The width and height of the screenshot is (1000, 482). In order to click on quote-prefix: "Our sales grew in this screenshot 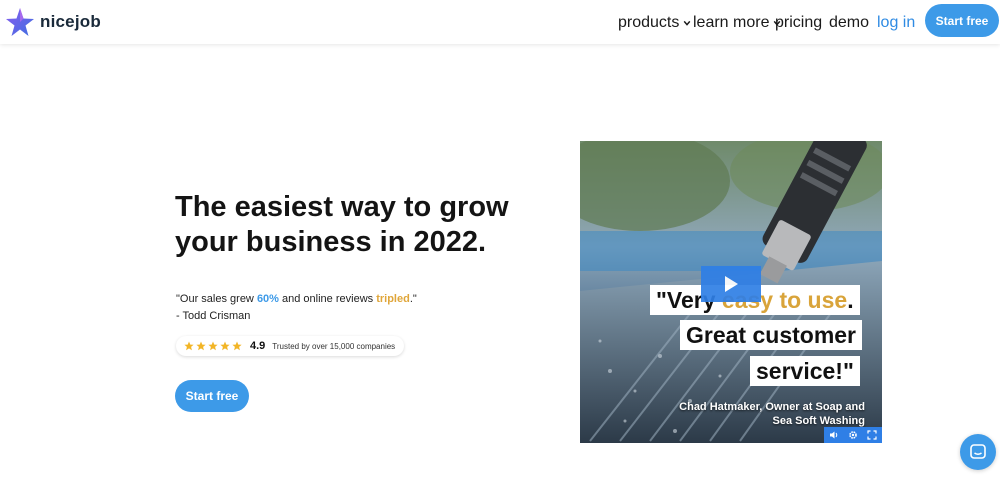, I will do `click(216, 299)`.